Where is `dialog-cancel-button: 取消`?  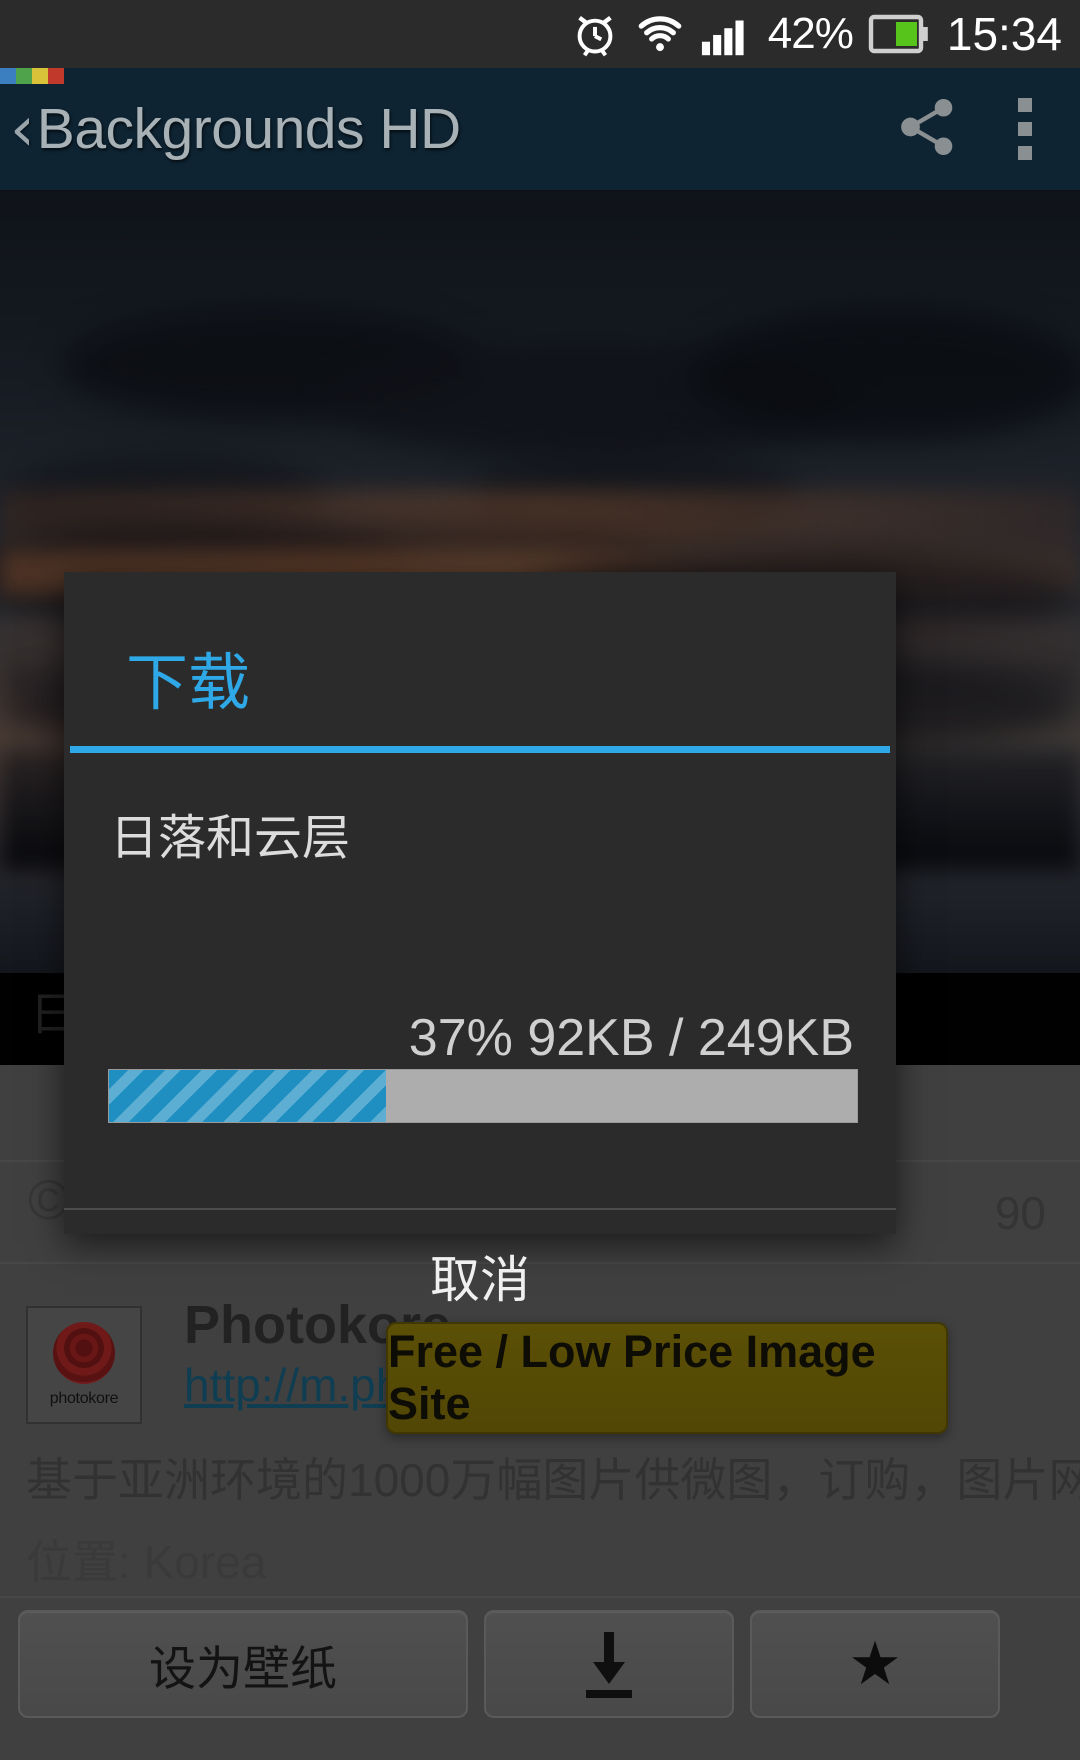 dialog-cancel-button: 取消 is located at coordinates (480, 1276).